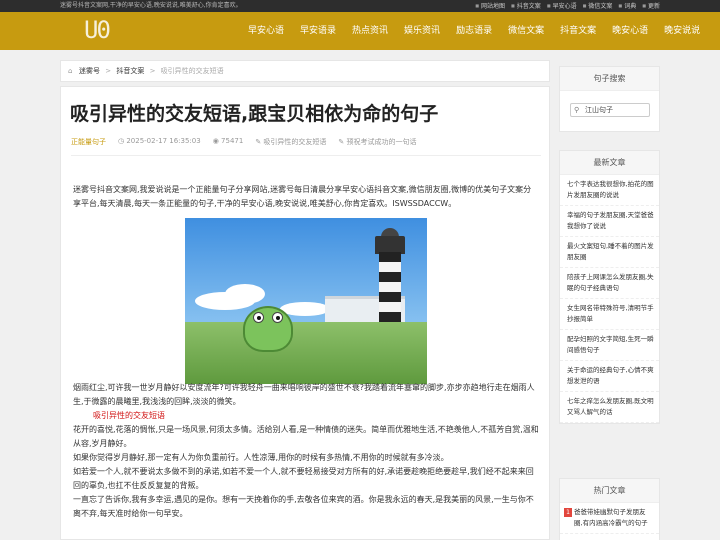  Describe the element at coordinates (89, 71) in the screenshot. I see `breadcrumb-home: 迷雾号` at that location.